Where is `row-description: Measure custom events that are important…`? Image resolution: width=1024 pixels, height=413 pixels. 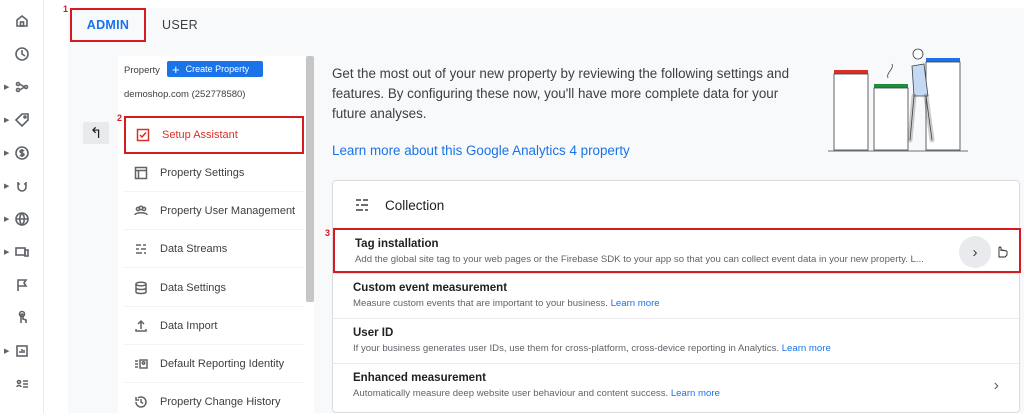 row-description: Measure custom events that are important… is located at coordinates (506, 303).